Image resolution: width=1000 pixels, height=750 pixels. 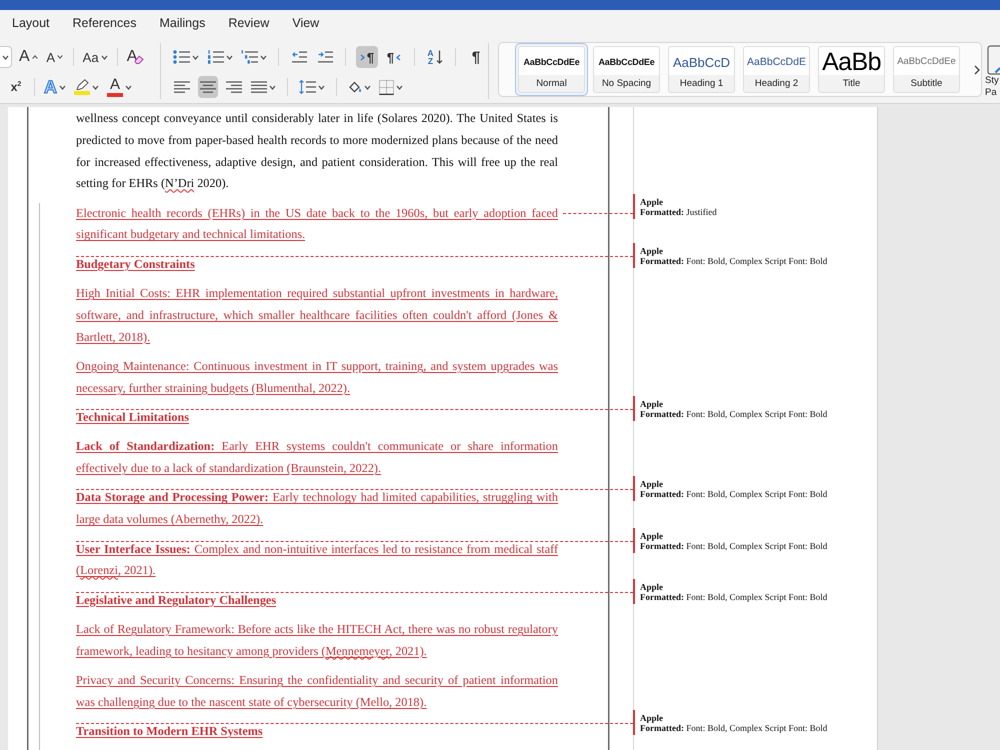 What do you see at coordinates (181, 57) in the screenshot?
I see `bullet-list-icon` at bounding box center [181, 57].